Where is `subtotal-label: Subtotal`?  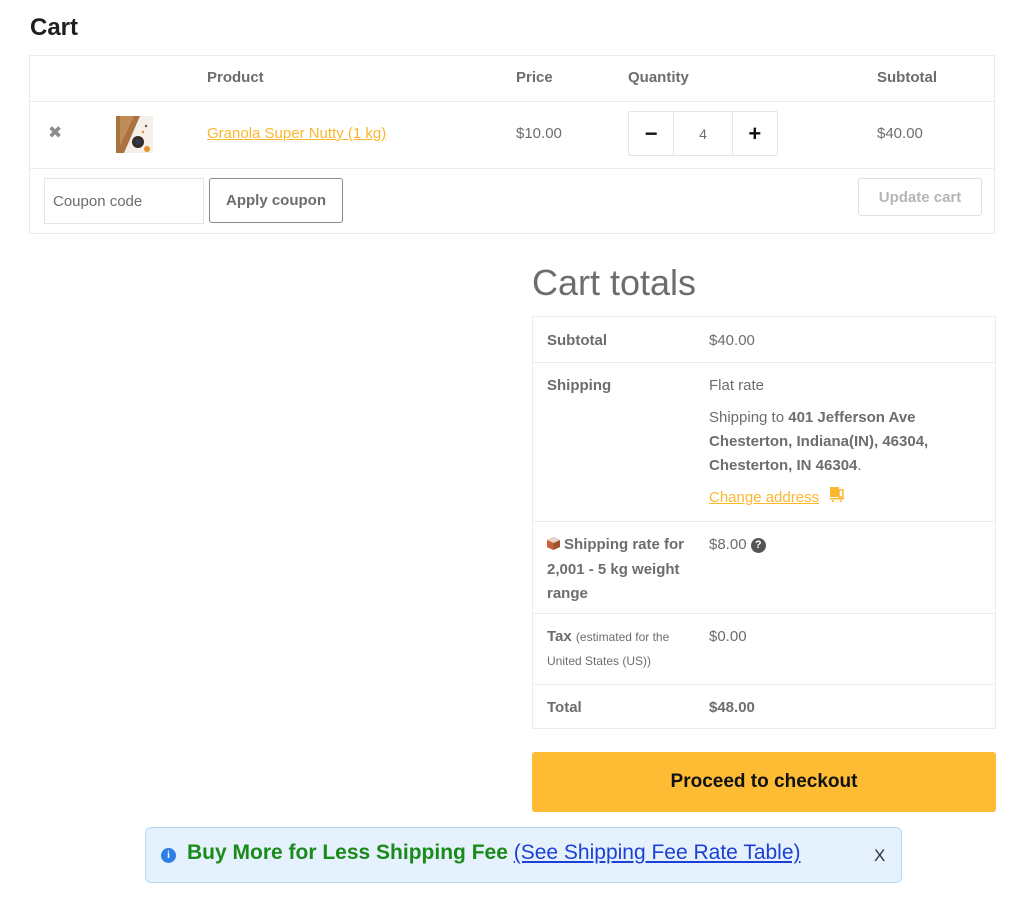 subtotal-label: Subtotal is located at coordinates (577, 340).